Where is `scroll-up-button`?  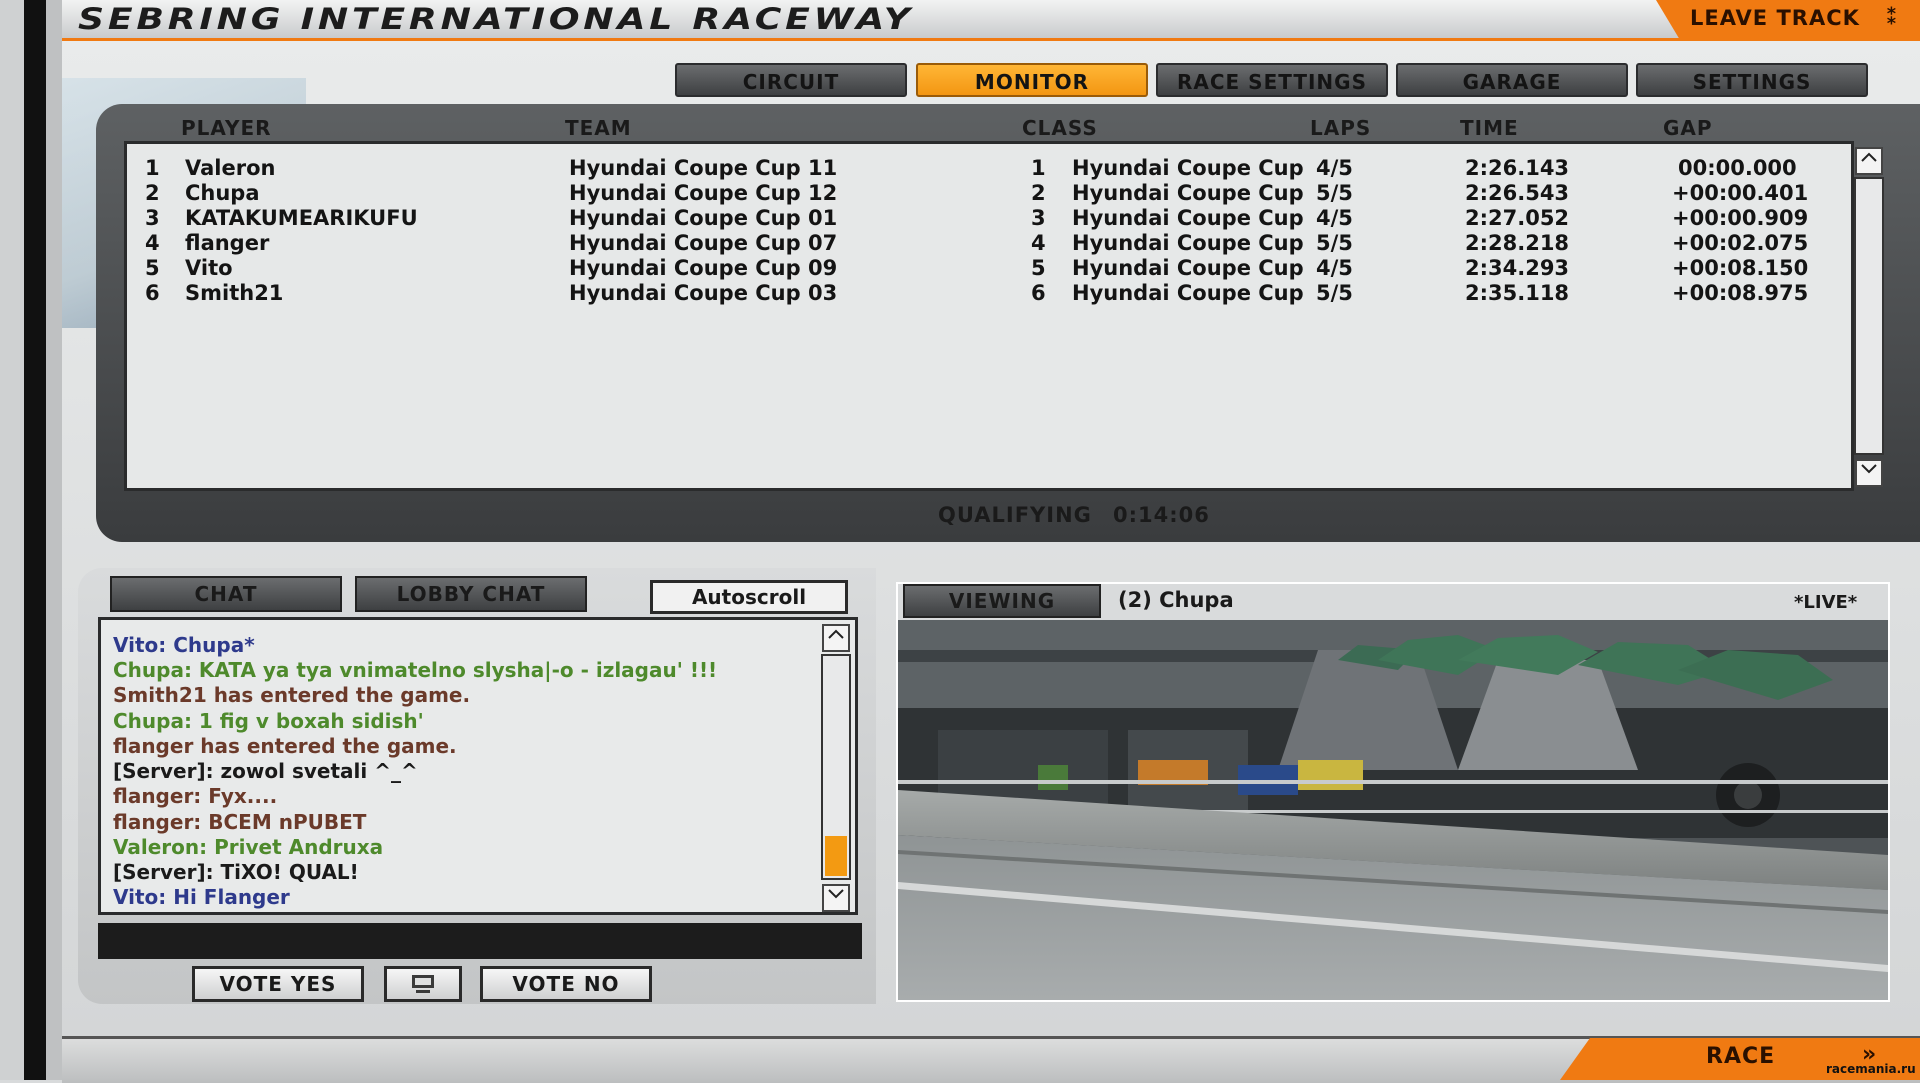
scroll-up-button is located at coordinates (1869, 161).